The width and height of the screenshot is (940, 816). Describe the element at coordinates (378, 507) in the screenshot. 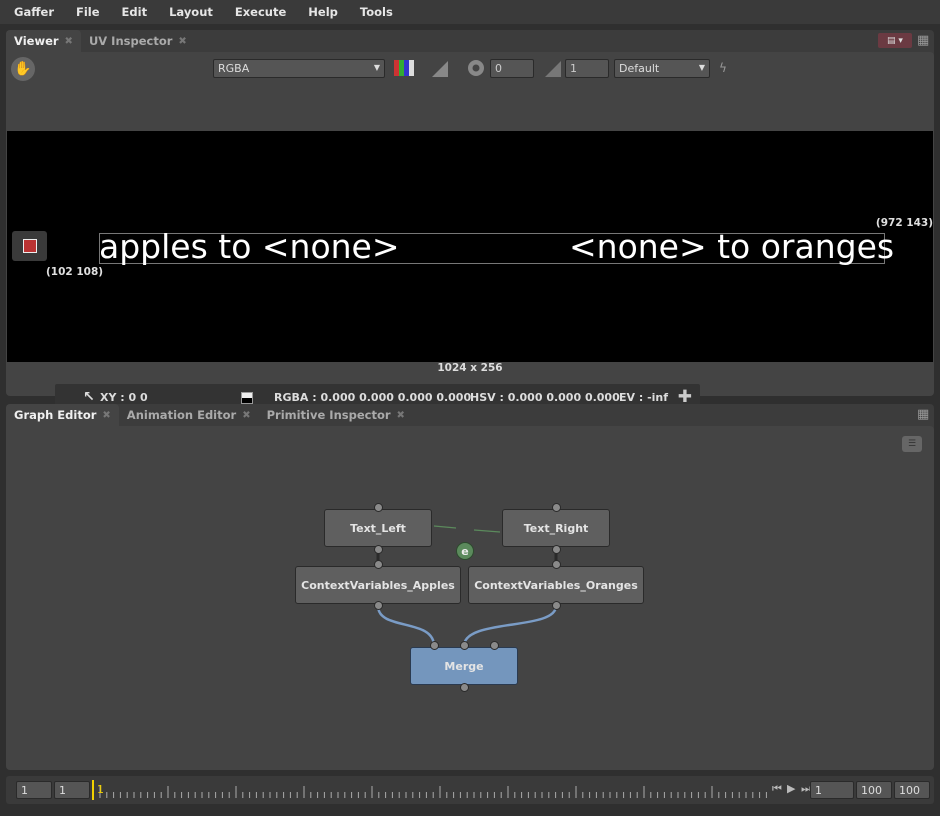

I see `plug-text-left-in` at that location.